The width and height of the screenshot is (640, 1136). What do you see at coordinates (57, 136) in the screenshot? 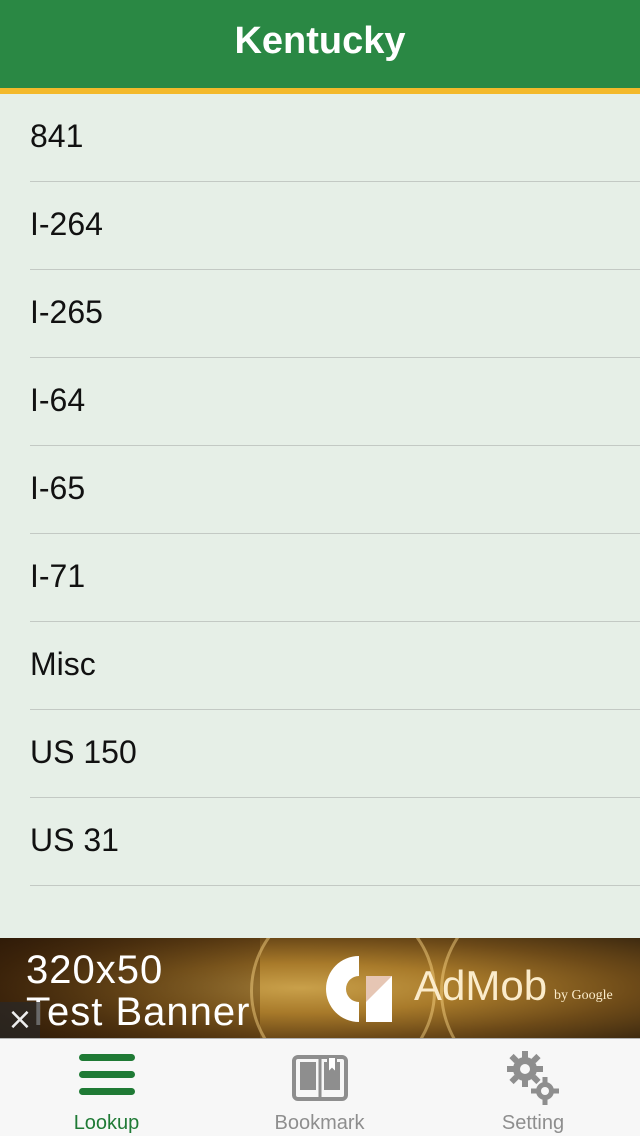
I see `list-item-label: 841` at bounding box center [57, 136].